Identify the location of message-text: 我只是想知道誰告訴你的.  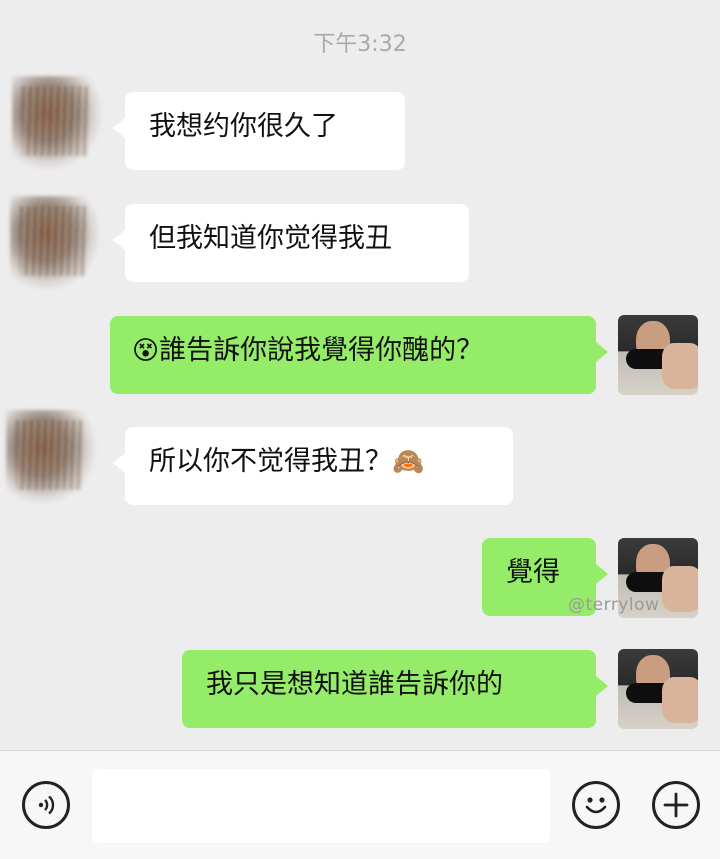
(354, 684).